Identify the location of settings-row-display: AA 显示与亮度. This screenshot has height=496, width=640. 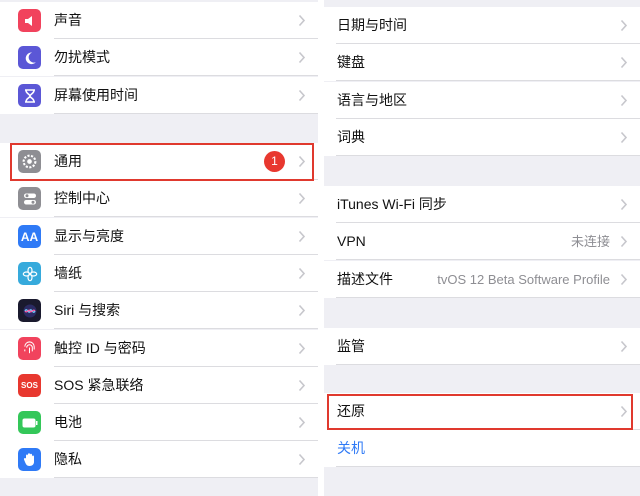
(159, 236).